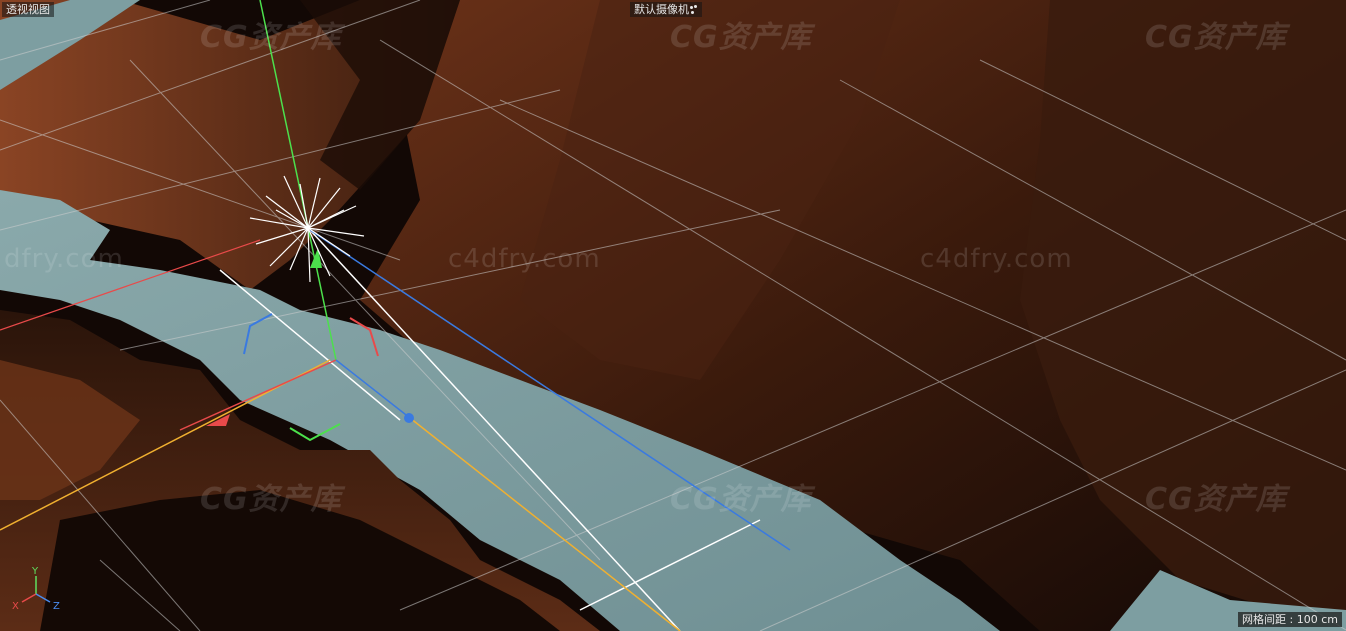 The height and width of the screenshot is (631, 1346). What do you see at coordinates (28, 9) in the screenshot?
I see `view-name-label: 透视视图` at bounding box center [28, 9].